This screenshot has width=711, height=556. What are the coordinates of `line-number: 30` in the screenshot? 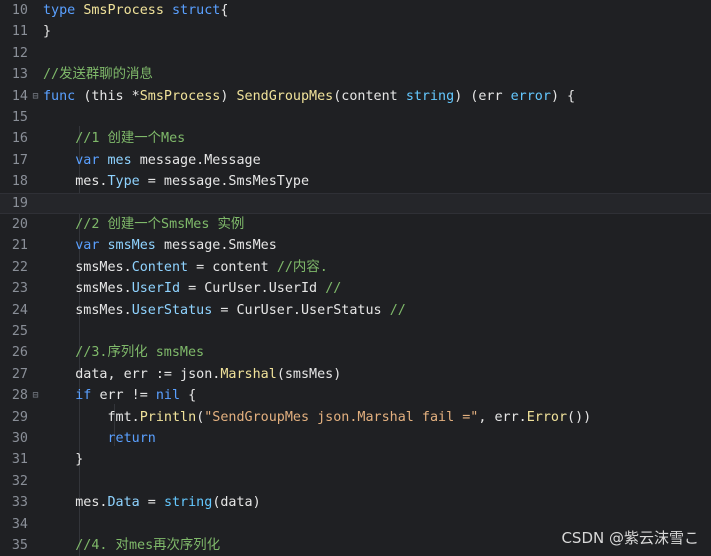 It's located at (19, 438).